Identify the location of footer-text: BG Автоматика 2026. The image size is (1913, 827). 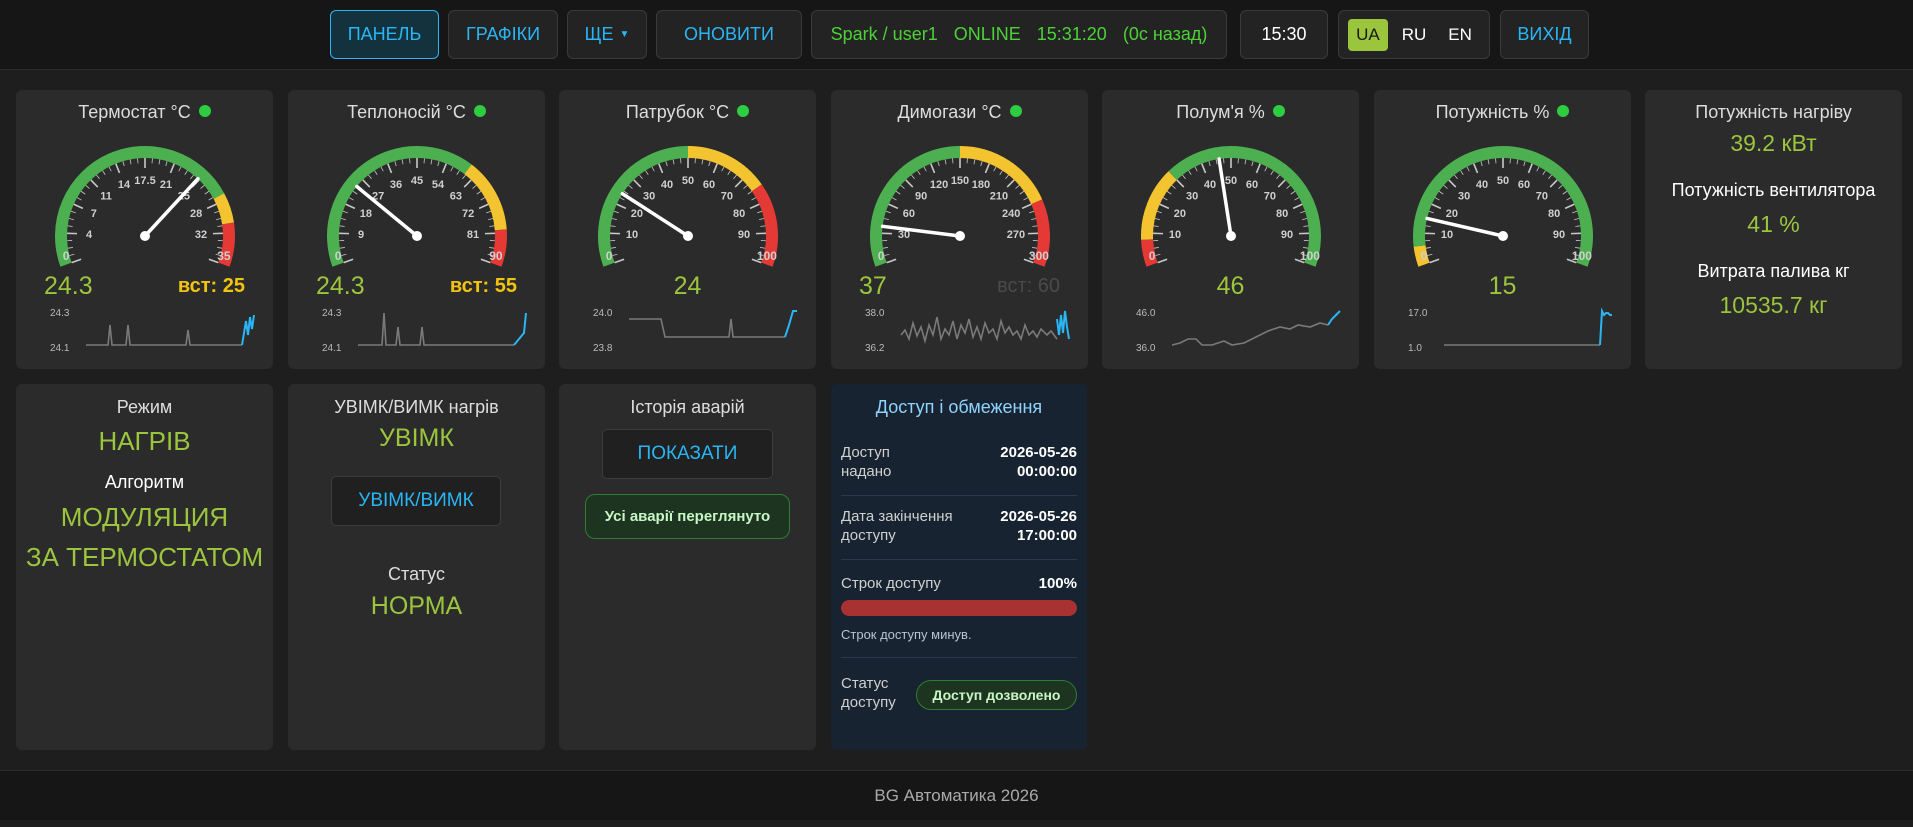
(956, 795).